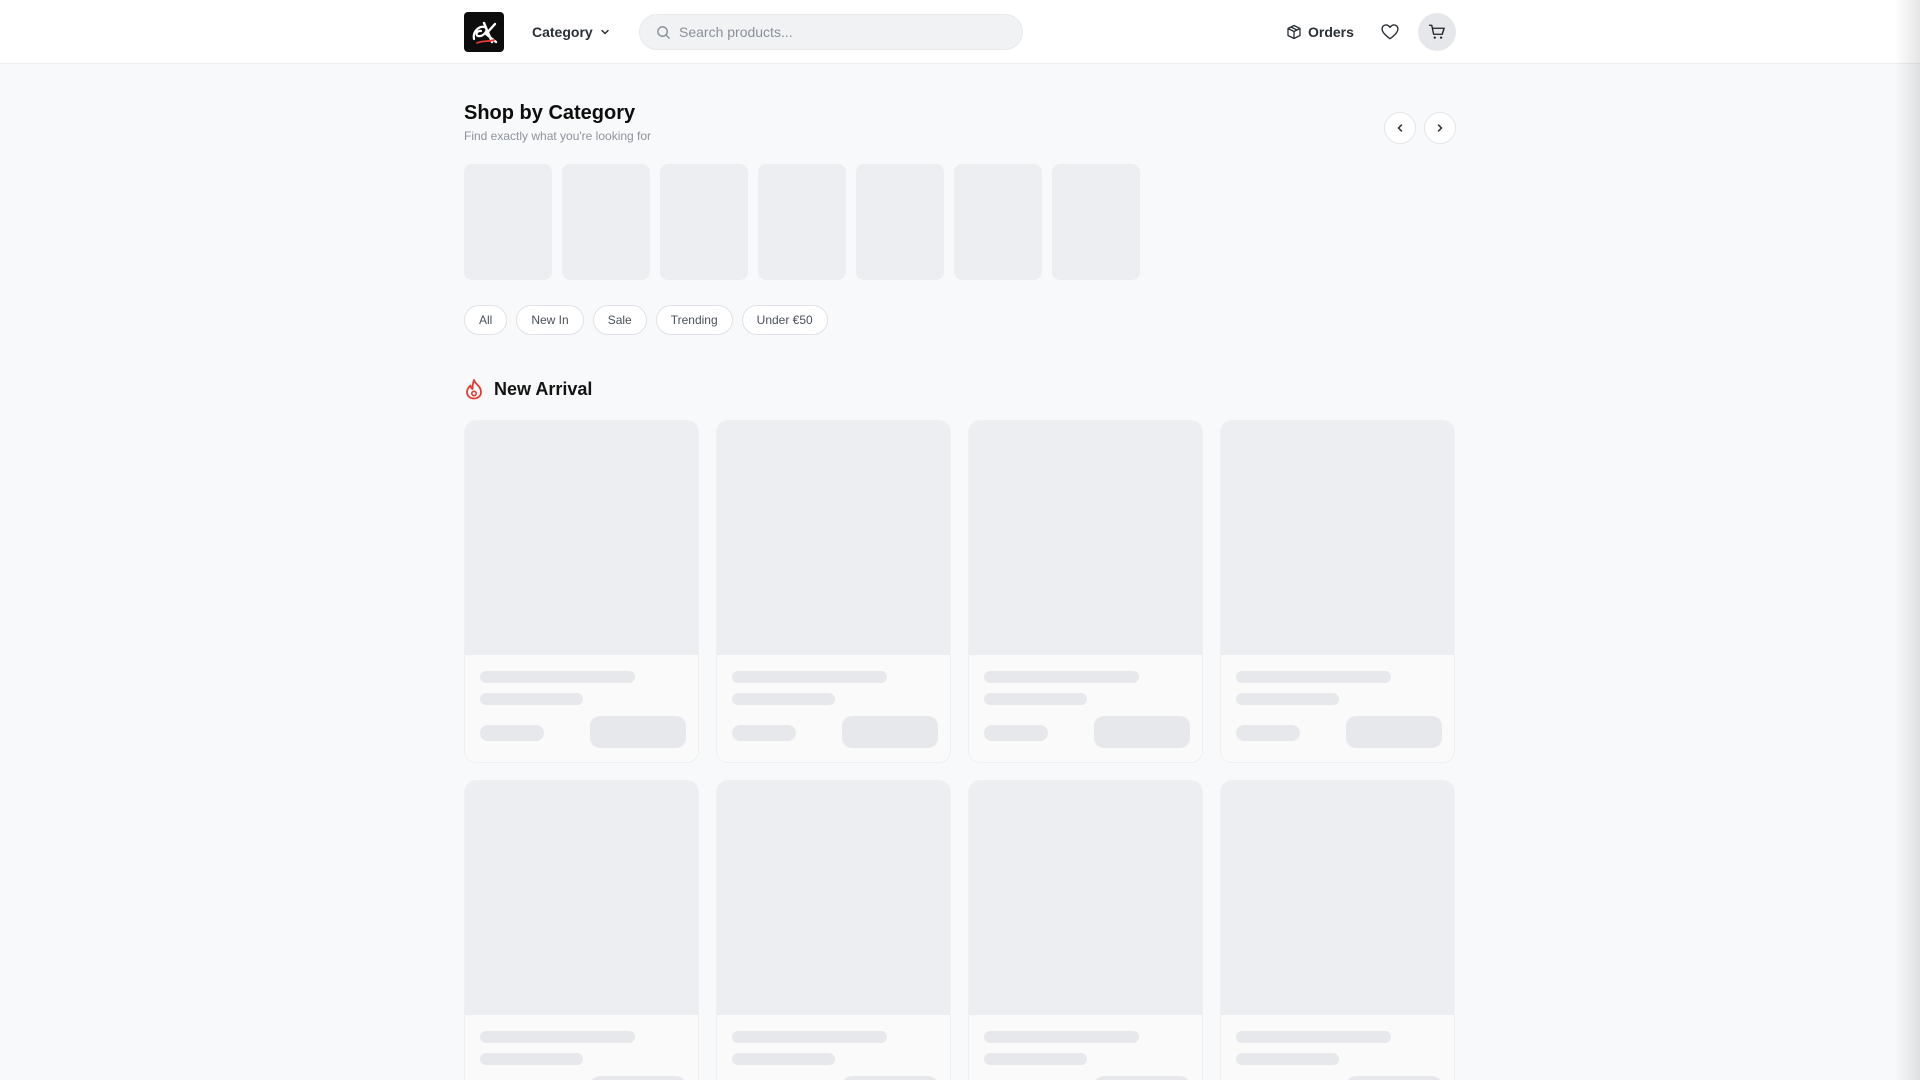 Image resolution: width=1920 pixels, height=1080 pixels. I want to click on chevron-left-icon, so click(1400, 128).